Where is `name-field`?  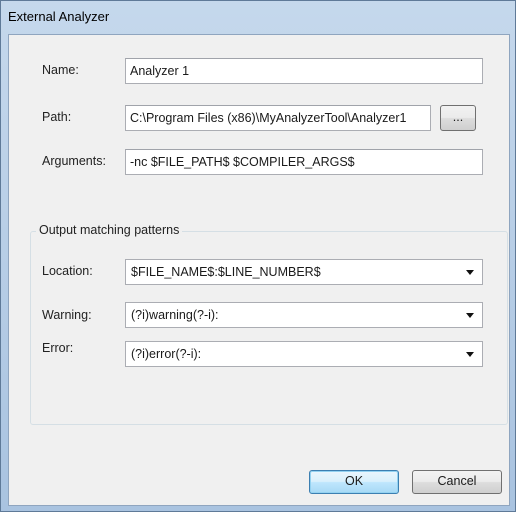
name-field is located at coordinates (304, 71).